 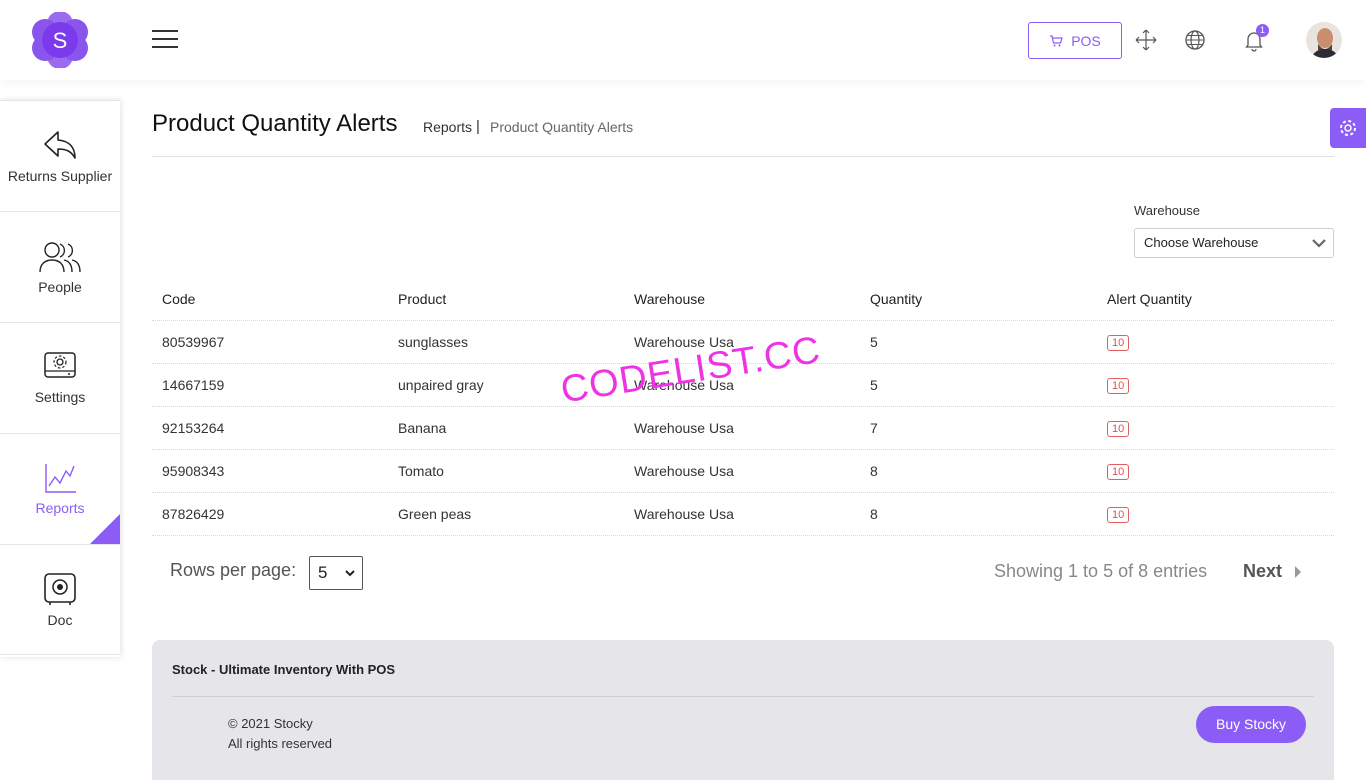 What do you see at coordinates (1298, 572) in the screenshot?
I see `chevron-right-icon` at bounding box center [1298, 572].